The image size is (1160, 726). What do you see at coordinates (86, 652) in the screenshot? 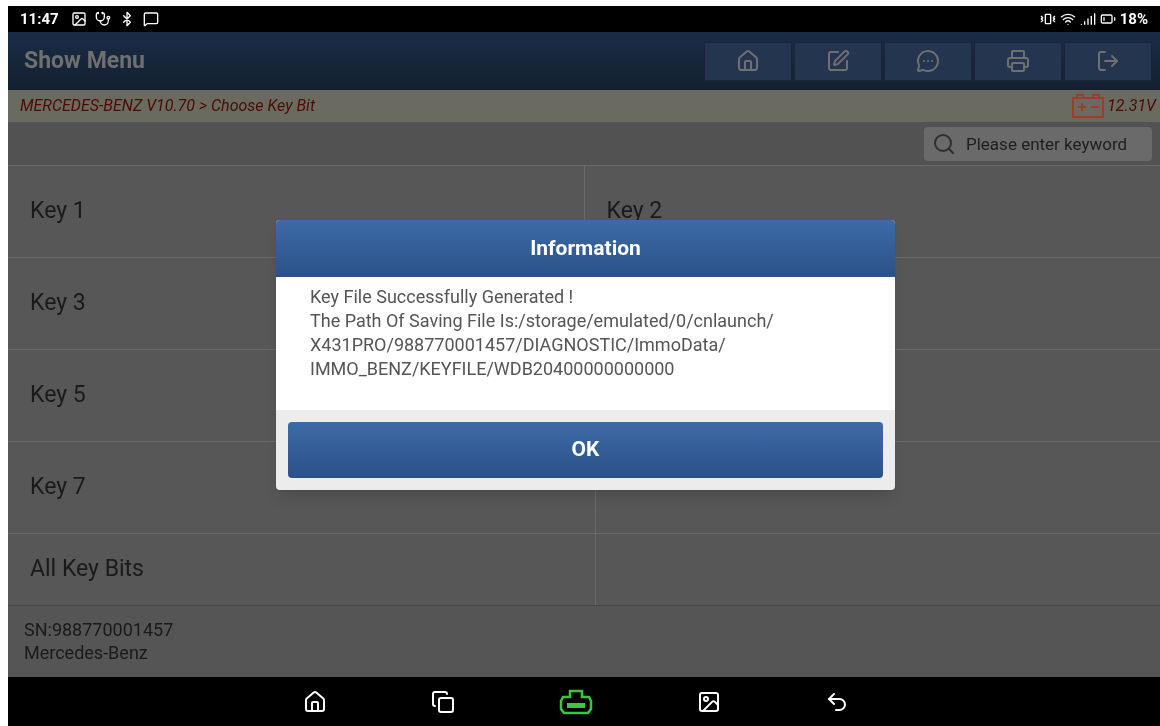
I see `vehicle-make: Mercedes-Benz` at bounding box center [86, 652].